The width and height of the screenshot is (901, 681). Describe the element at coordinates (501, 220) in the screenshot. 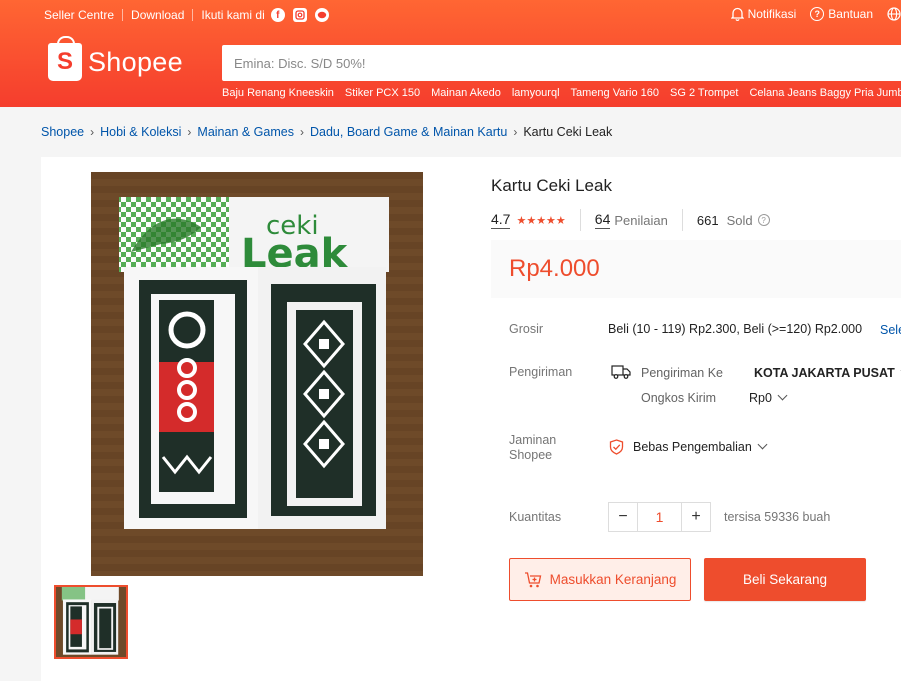

I see `rating-value: 4.7` at that location.